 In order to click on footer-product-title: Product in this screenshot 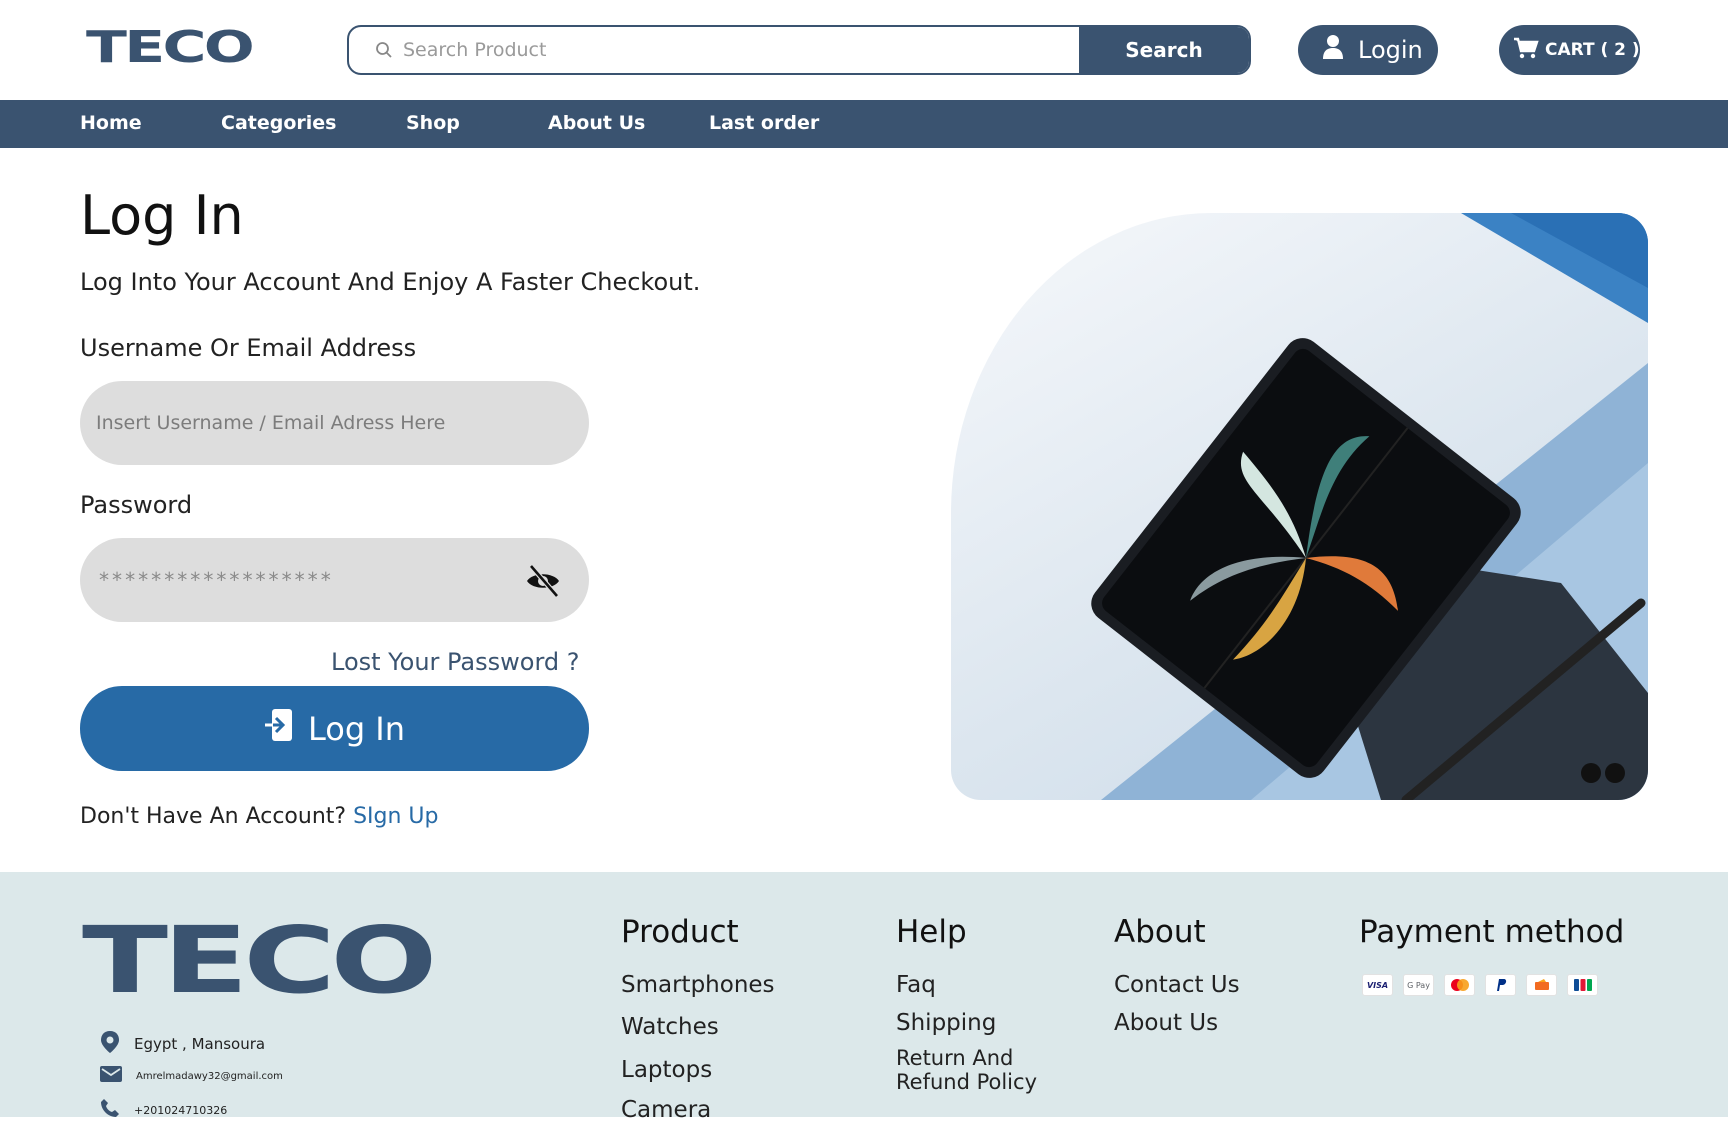, I will do `click(680, 932)`.